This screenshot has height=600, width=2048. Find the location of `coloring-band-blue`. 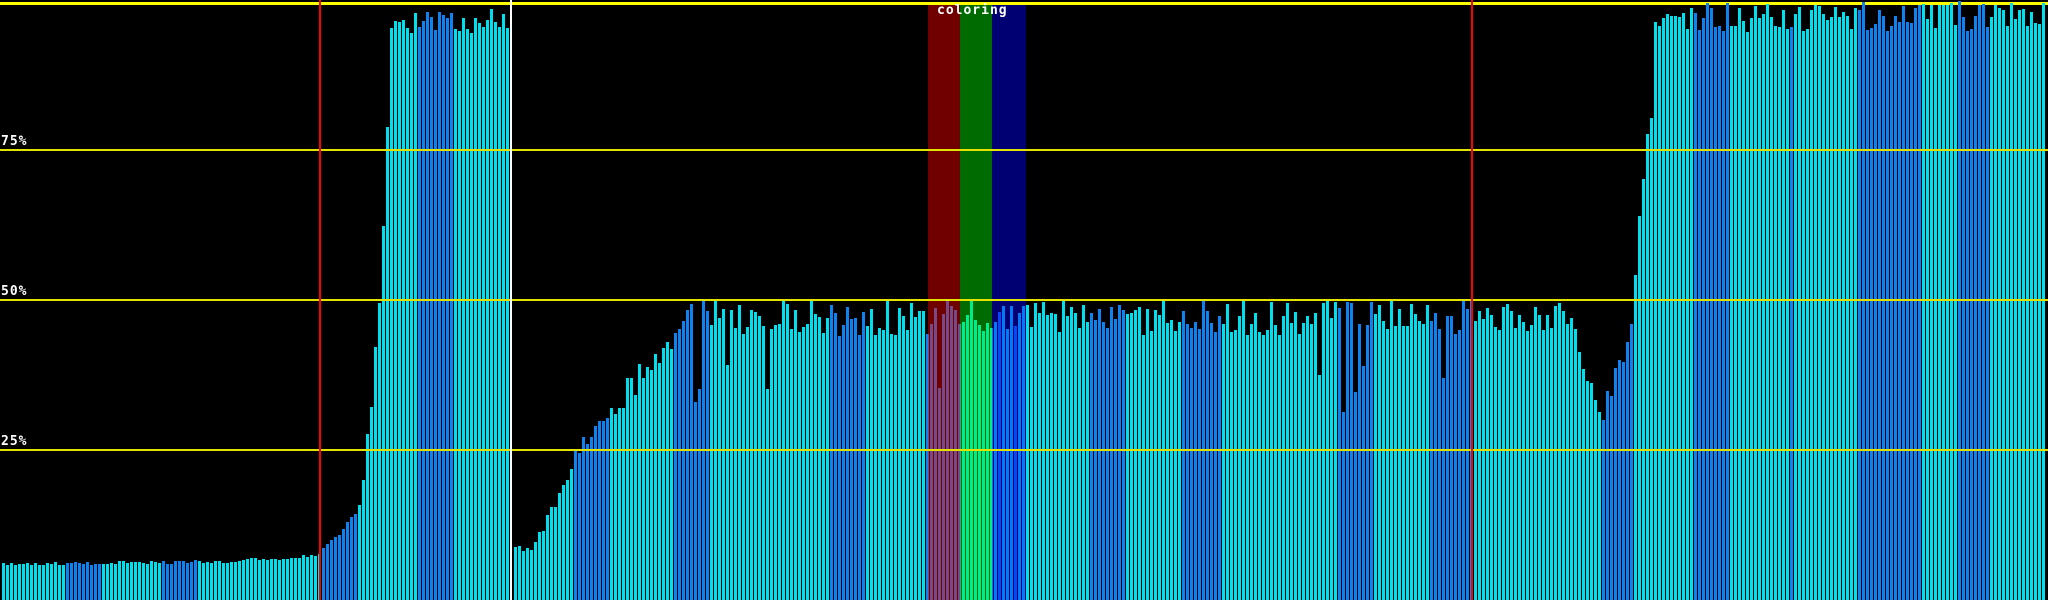

coloring-band-blue is located at coordinates (1009, 302).